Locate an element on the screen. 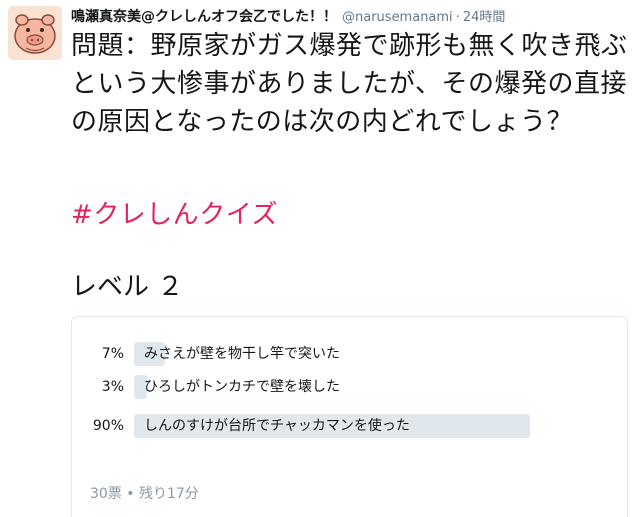  tweet-header: 鳴瀬真奈美@クレしんオフ会乙でした！！ @narusemanami · 24時間 is located at coordinates (288, 16).